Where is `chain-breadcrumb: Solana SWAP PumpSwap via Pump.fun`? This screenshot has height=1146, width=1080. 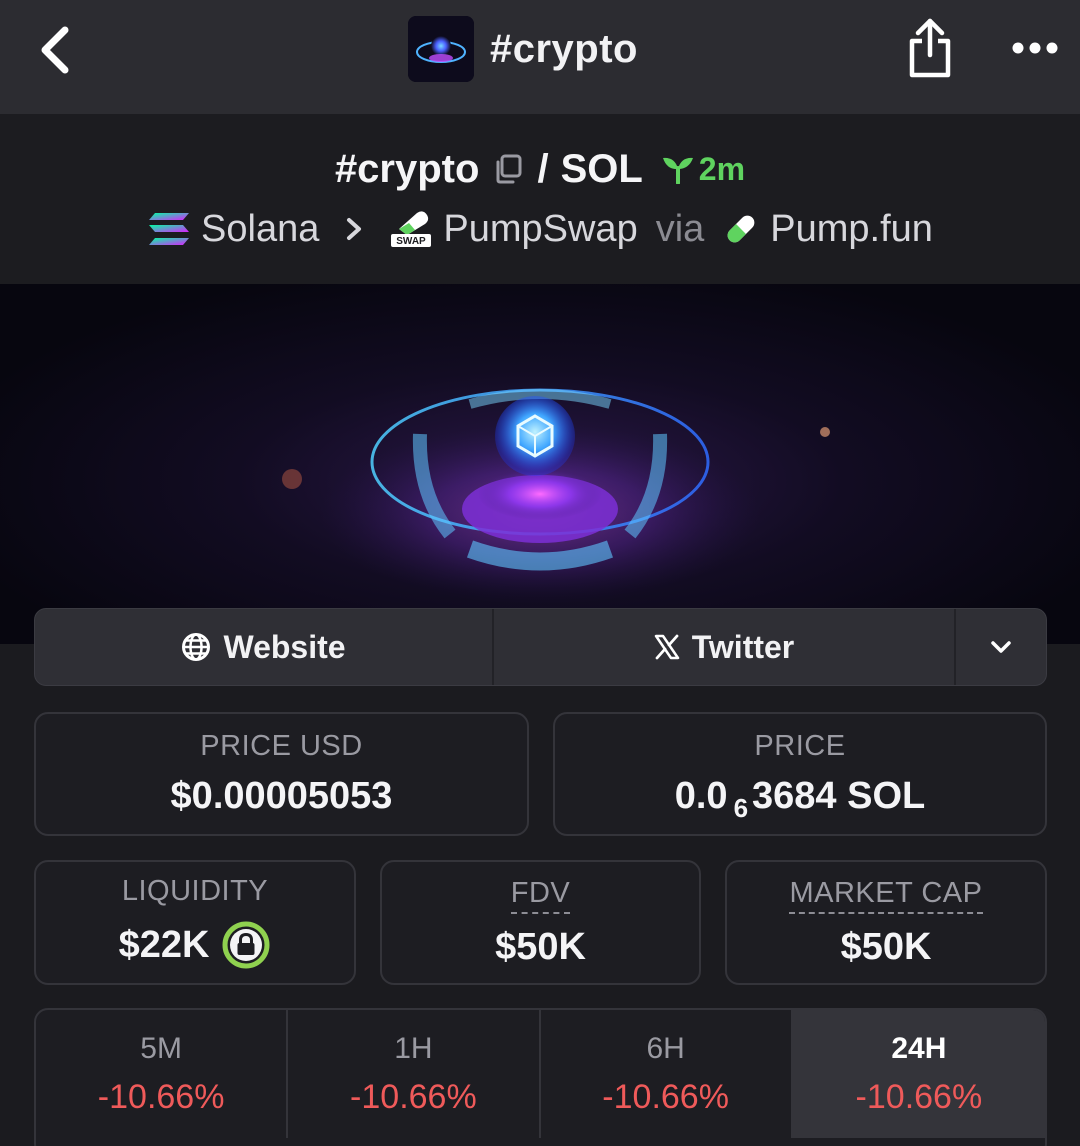 chain-breadcrumb: Solana SWAP PumpSwap via Pump.fun is located at coordinates (540, 229).